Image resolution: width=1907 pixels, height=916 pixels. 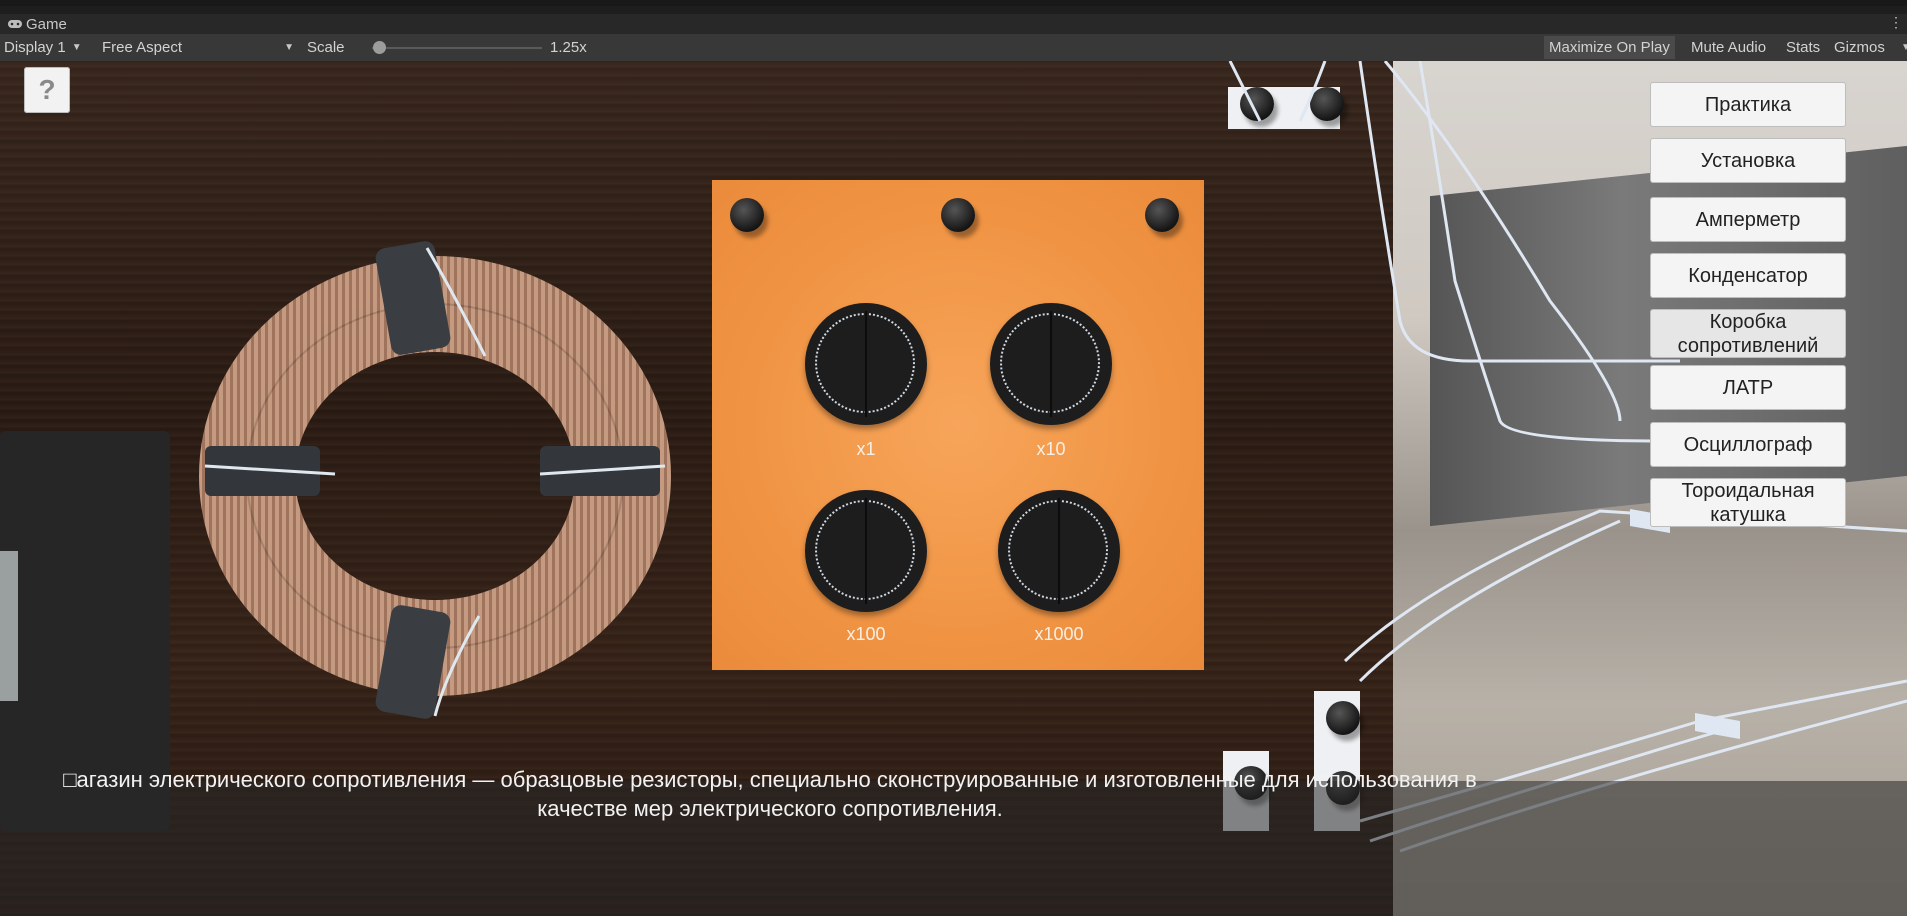 I want to click on ammeter-scale, so click(x=9, y=626).